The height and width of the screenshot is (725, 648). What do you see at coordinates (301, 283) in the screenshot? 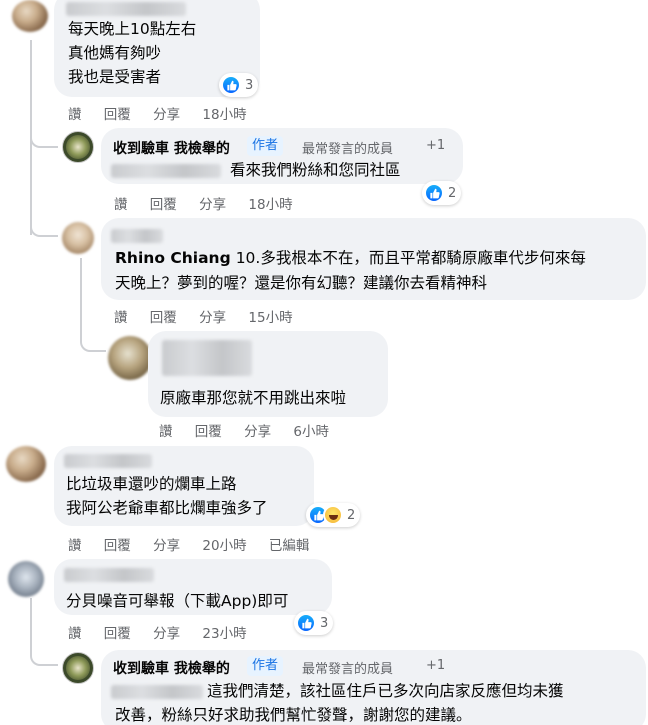
I see `comment-text-line: 天晚上？夢到的喔？還是你有幻聽？建議你去看精神科` at bounding box center [301, 283].